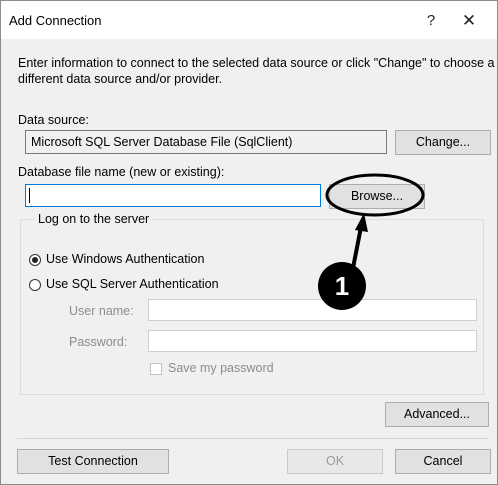 This screenshot has height=485, width=498. What do you see at coordinates (375, 195) in the screenshot?
I see `highlight-ellipse` at bounding box center [375, 195].